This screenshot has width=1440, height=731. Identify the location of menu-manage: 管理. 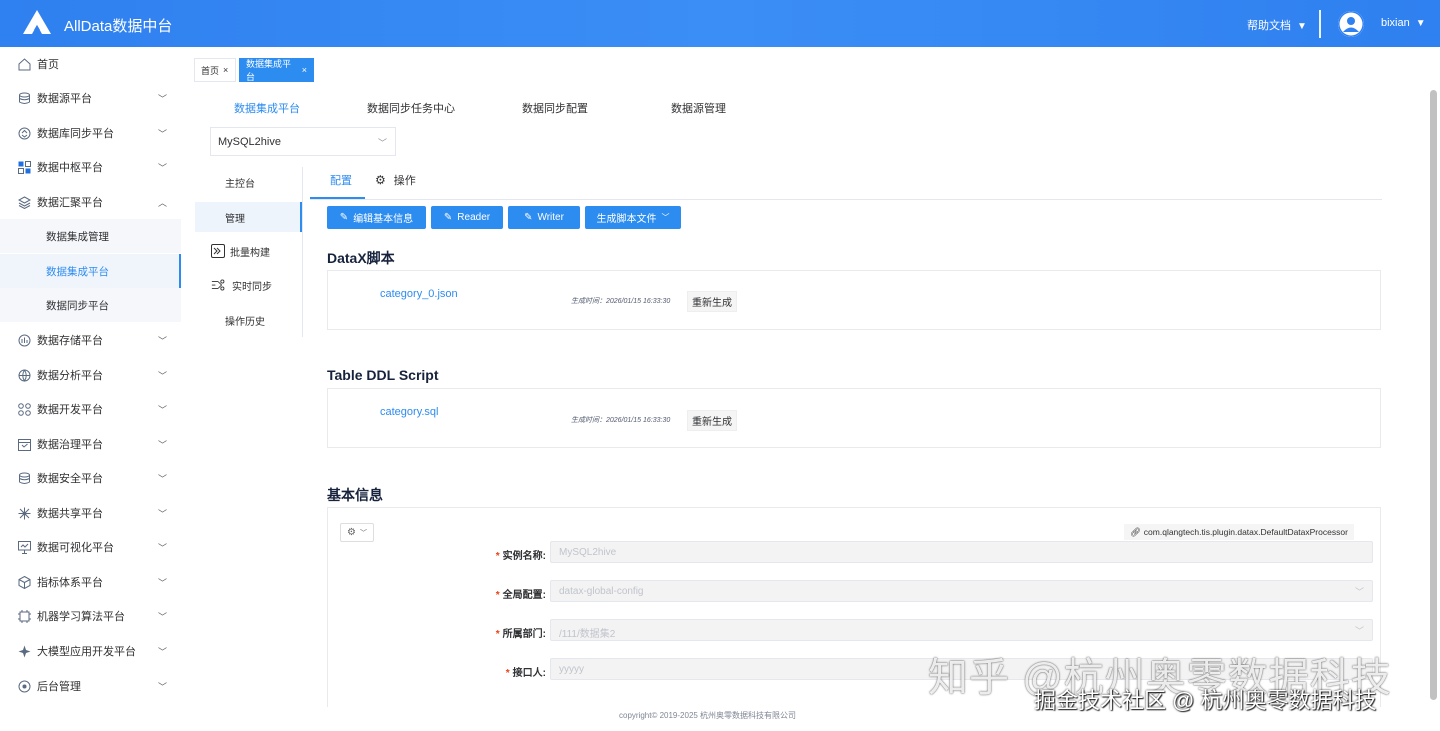
(248, 217).